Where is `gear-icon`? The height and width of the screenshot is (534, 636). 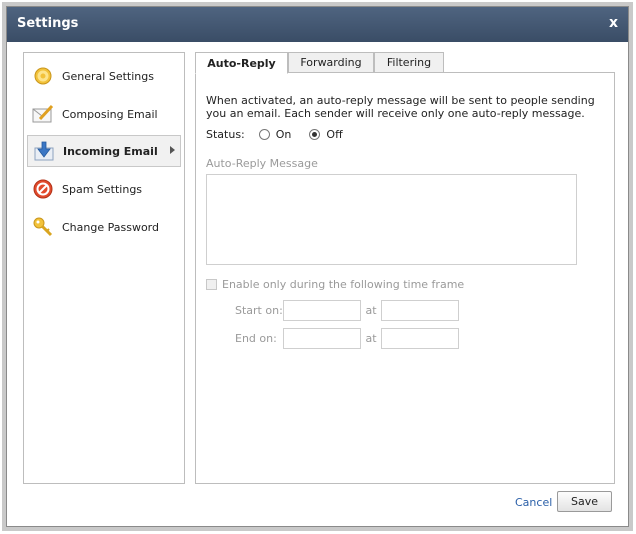 gear-icon is located at coordinates (43, 76).